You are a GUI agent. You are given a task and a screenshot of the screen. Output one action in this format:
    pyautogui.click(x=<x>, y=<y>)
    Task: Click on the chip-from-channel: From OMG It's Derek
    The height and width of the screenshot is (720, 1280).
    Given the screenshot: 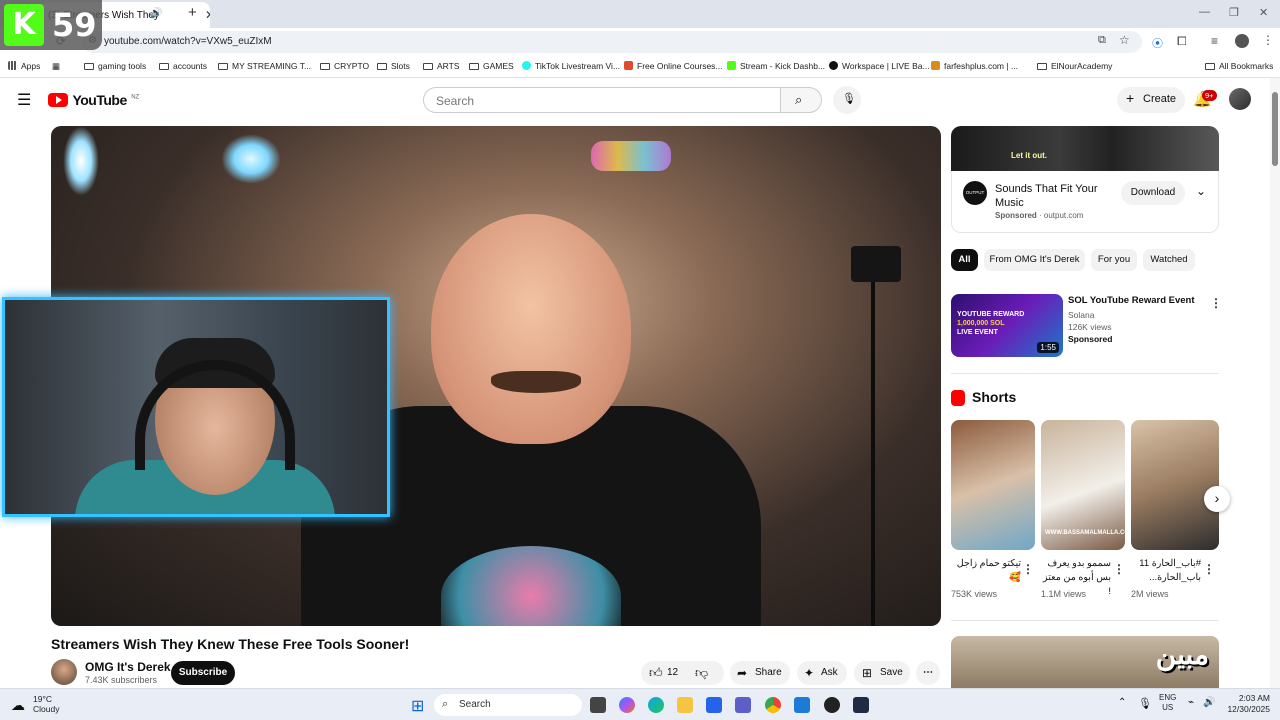 What is the action you would take?
    pyautogui.click(x=1034, y=260)
    